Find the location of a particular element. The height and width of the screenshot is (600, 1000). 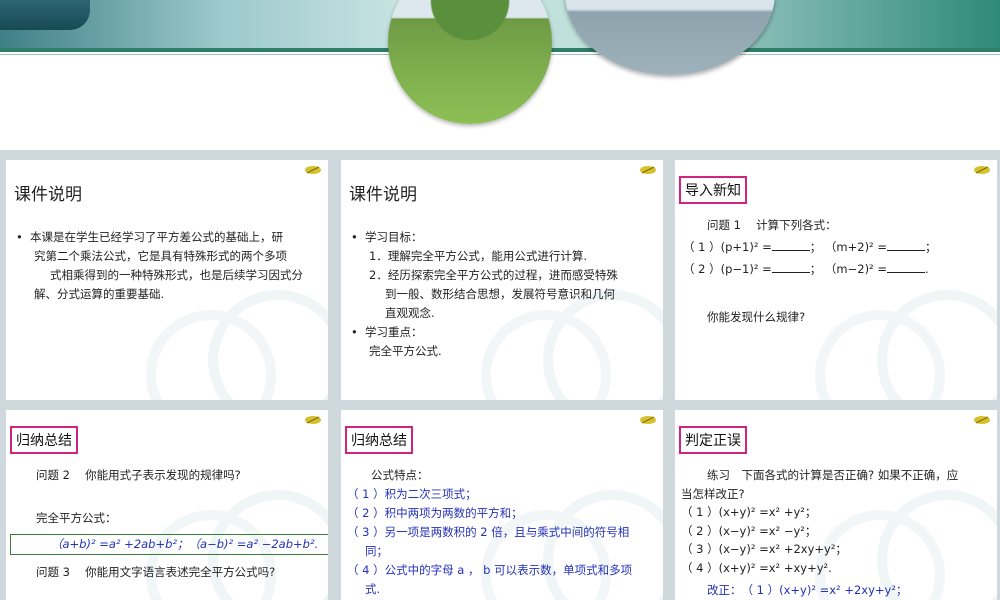

key-point-text: 完全平方公式. is located at coordinates (405, 351).